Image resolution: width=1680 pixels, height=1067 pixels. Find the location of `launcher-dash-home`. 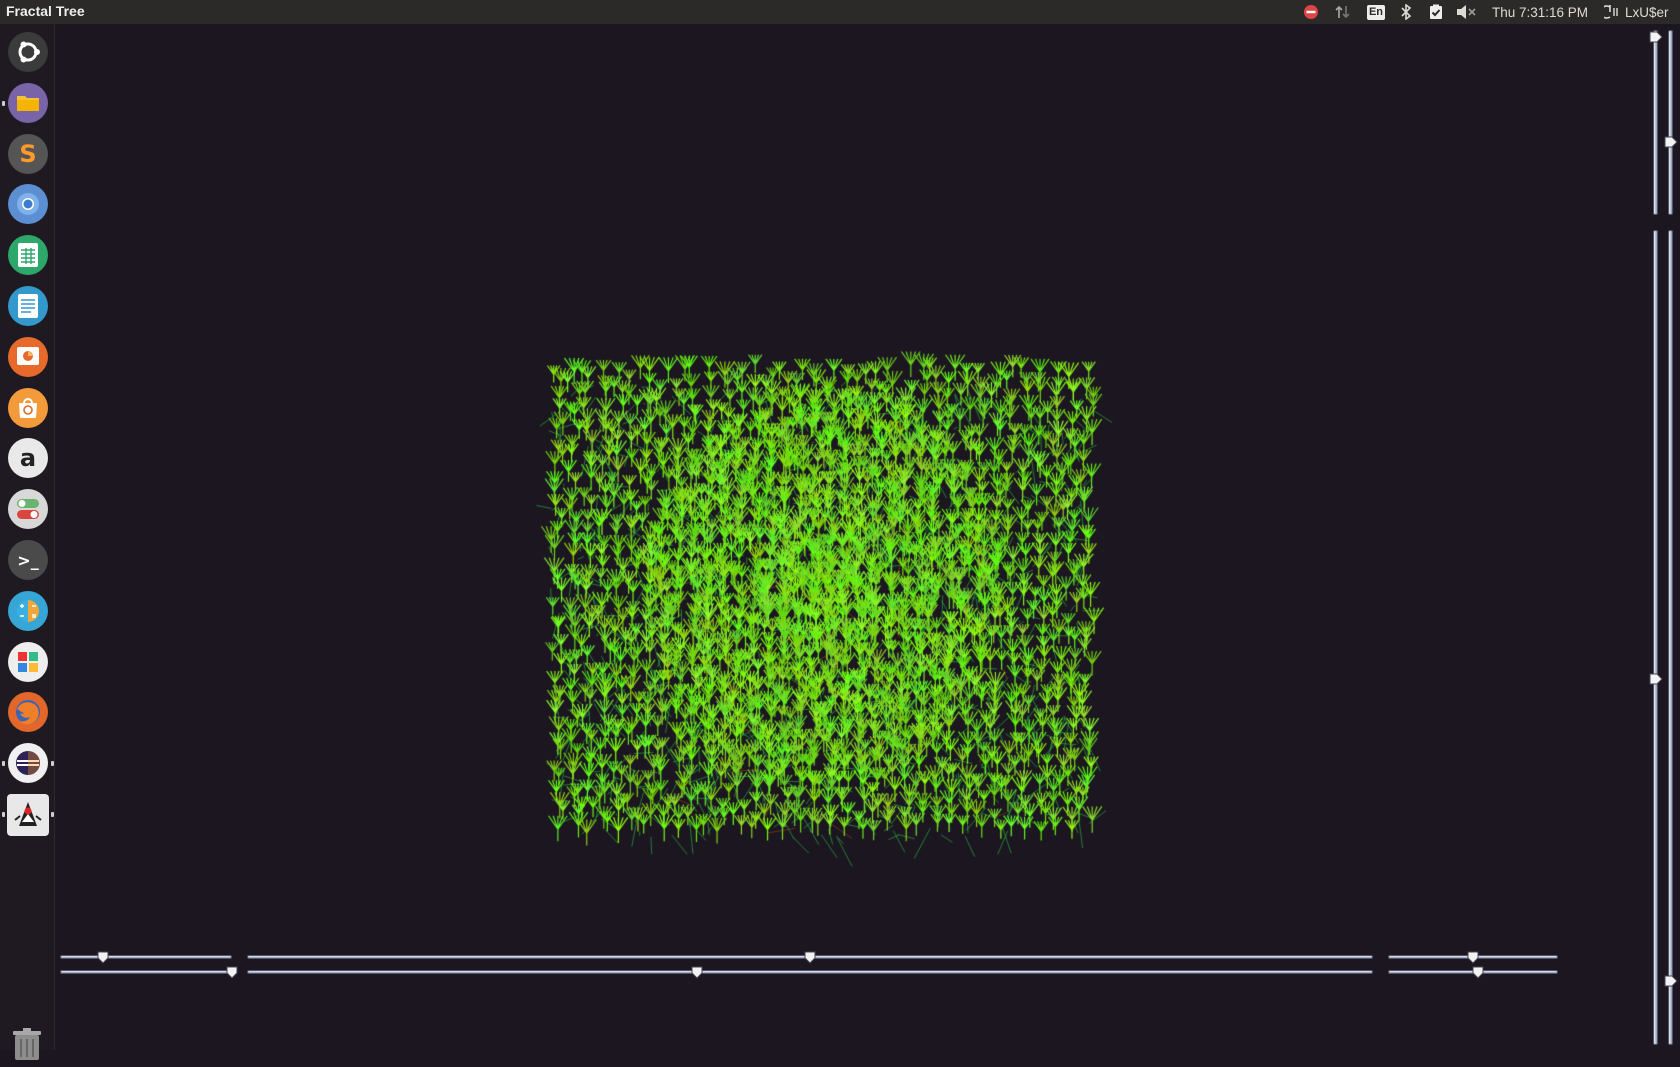

launcher-dash-home is located at coordinates (28, 52).